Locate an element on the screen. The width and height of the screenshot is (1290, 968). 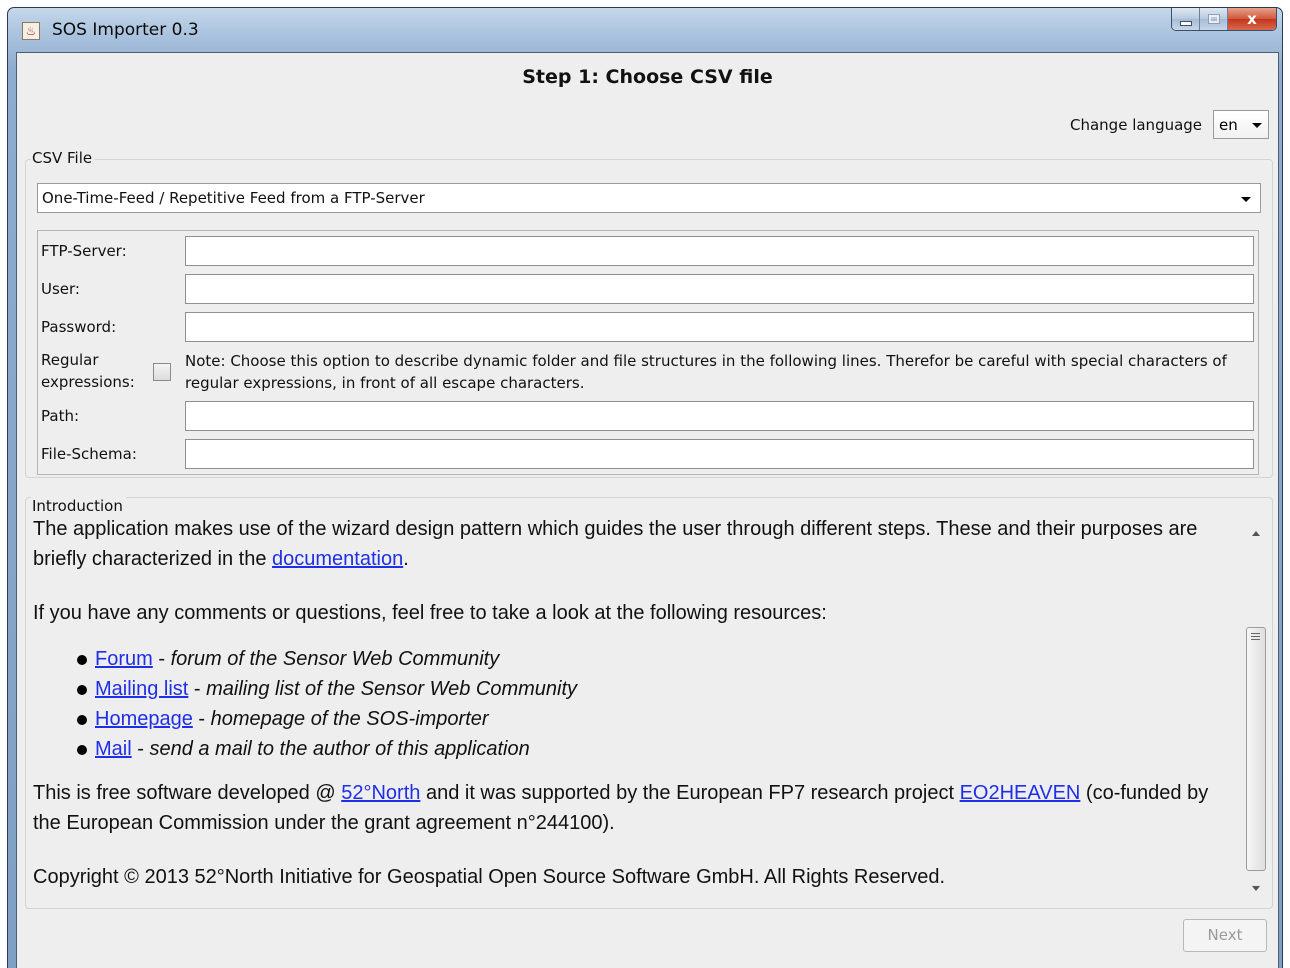
file-schema-label: File-Schema: is located at coordinates (89, 454).